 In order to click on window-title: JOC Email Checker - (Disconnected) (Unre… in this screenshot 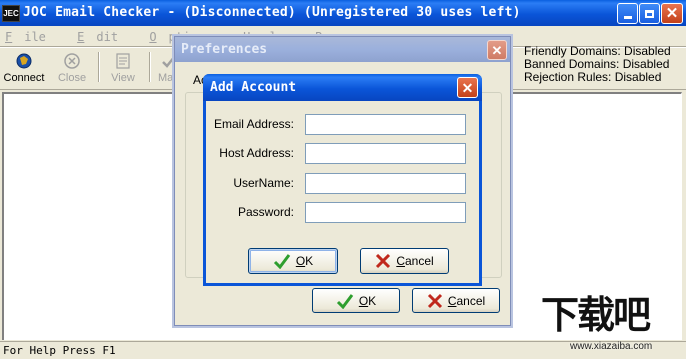, I will do `click(272, 12)`.